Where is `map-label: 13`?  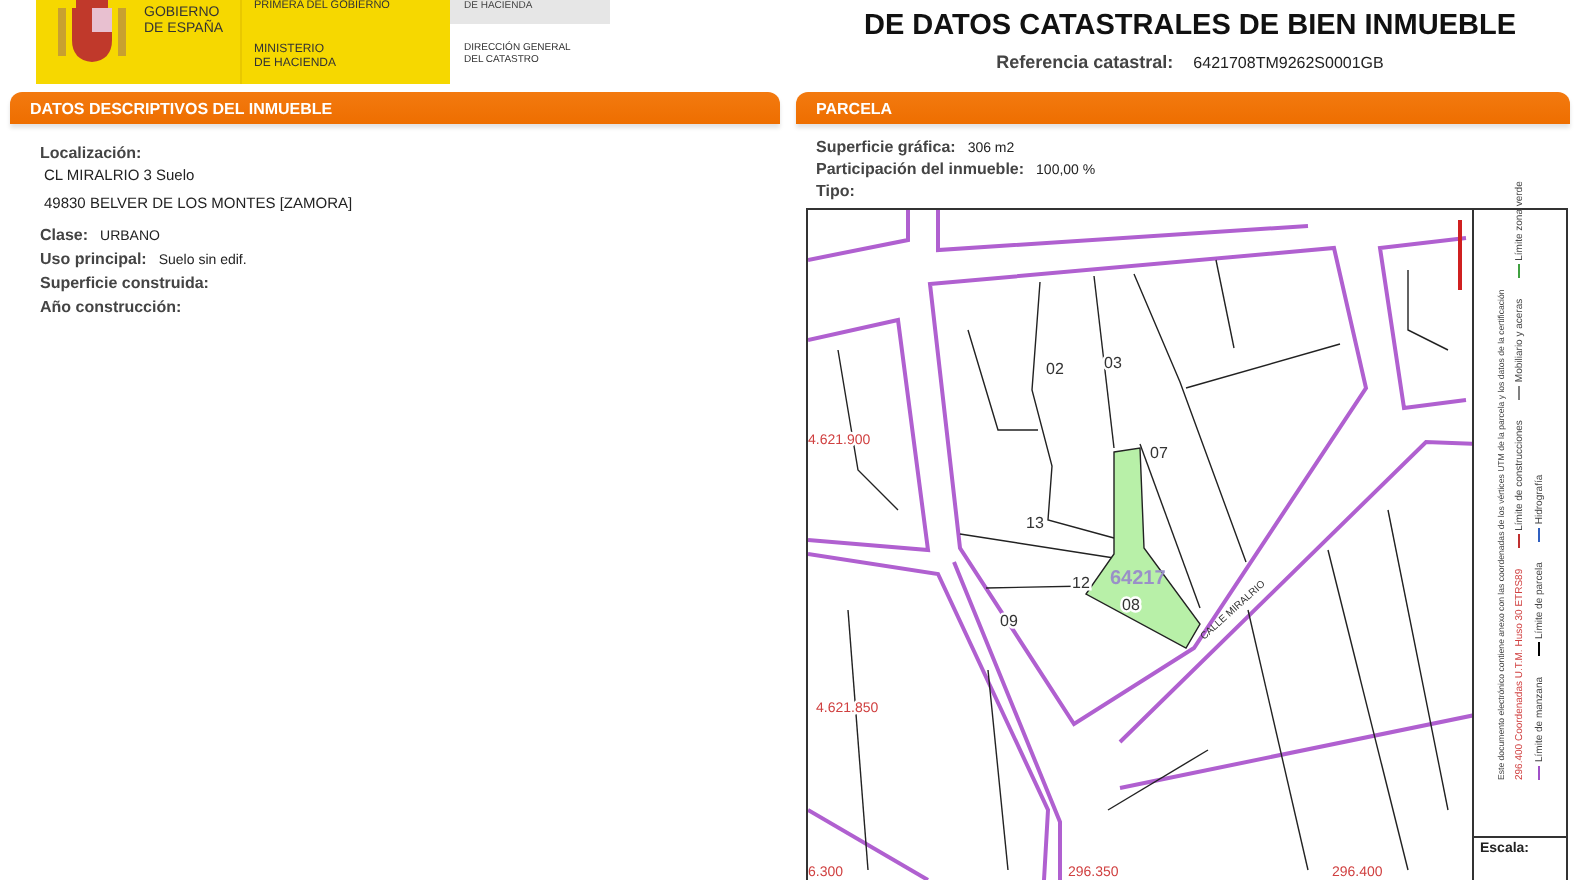
map-label: 13 is located at coordinates (1035, 523).